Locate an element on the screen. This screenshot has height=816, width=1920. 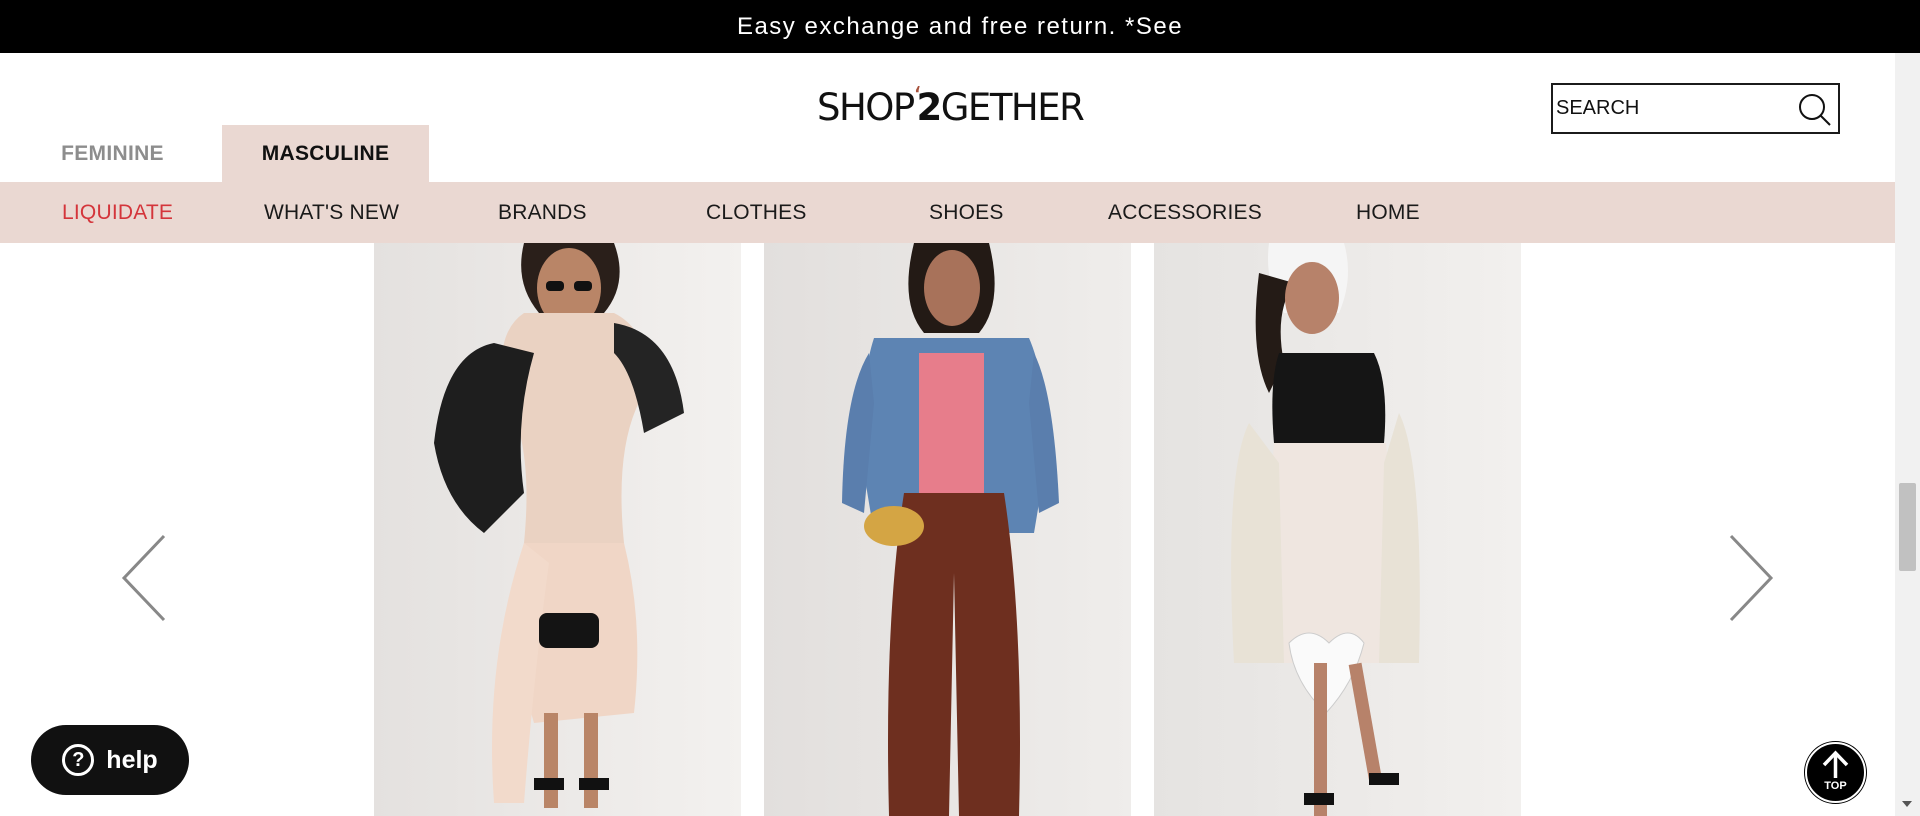
question-circle-icon: ? is located at coordinates (78, 760).